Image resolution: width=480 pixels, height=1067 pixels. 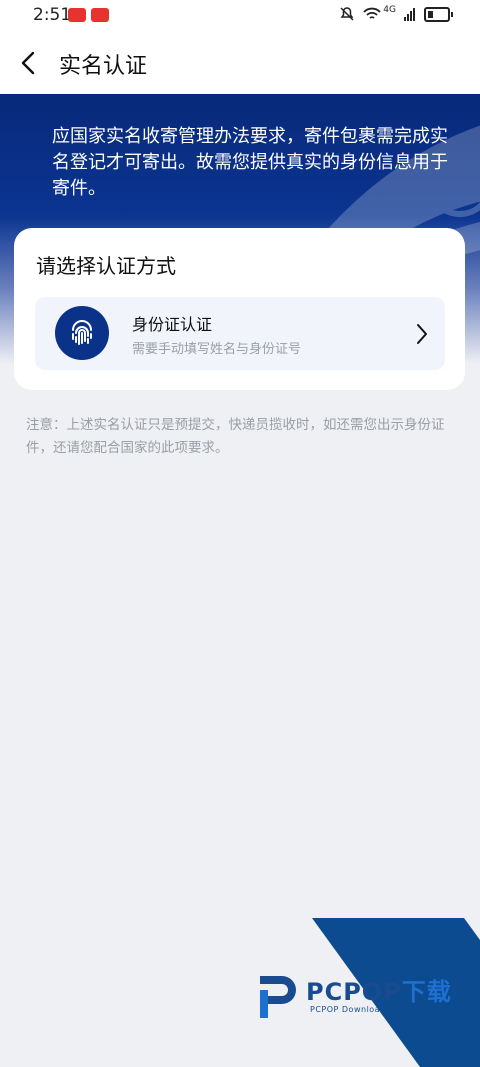 I want to click on chevron-right-icon, so click(x=422, y=334).